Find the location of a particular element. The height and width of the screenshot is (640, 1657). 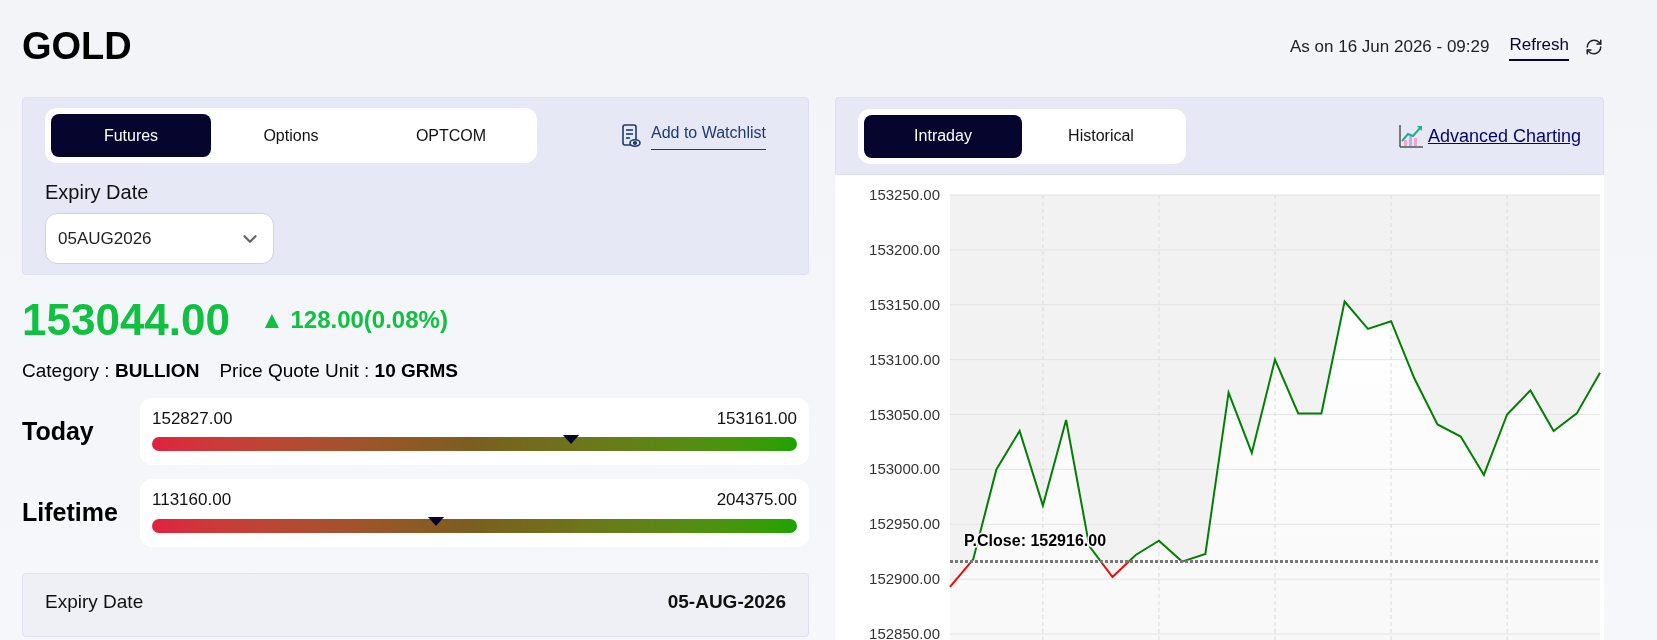

y-axis-label: 153000.00 is located at coordinates (904, 469).